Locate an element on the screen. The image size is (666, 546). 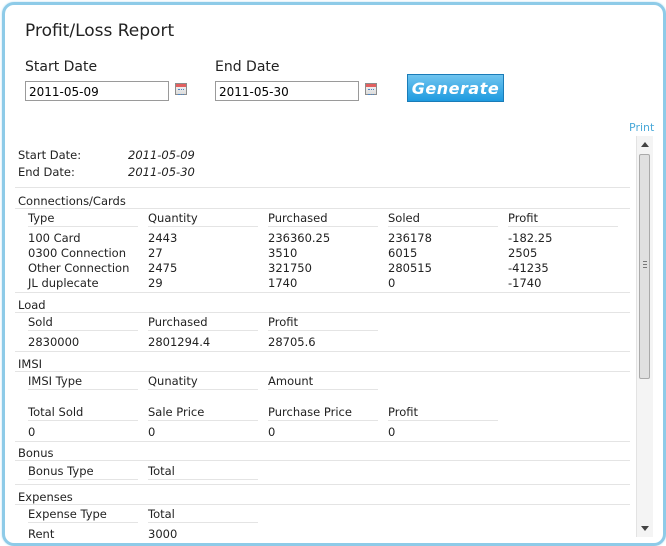
table-cell: 28705.6 is located at coordinates (292, 342).